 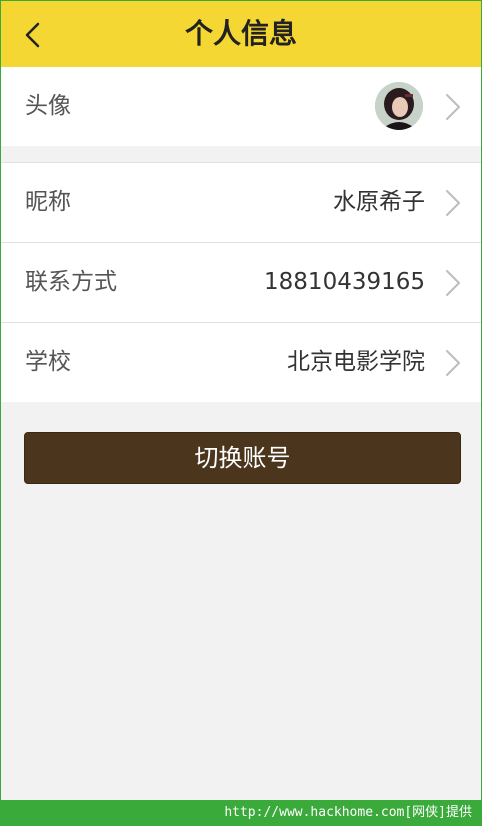 What do you see at coordinates (48, 202) in the screenshot?
I see `nickname-label: 昵称` at bounding box center [48, 202].